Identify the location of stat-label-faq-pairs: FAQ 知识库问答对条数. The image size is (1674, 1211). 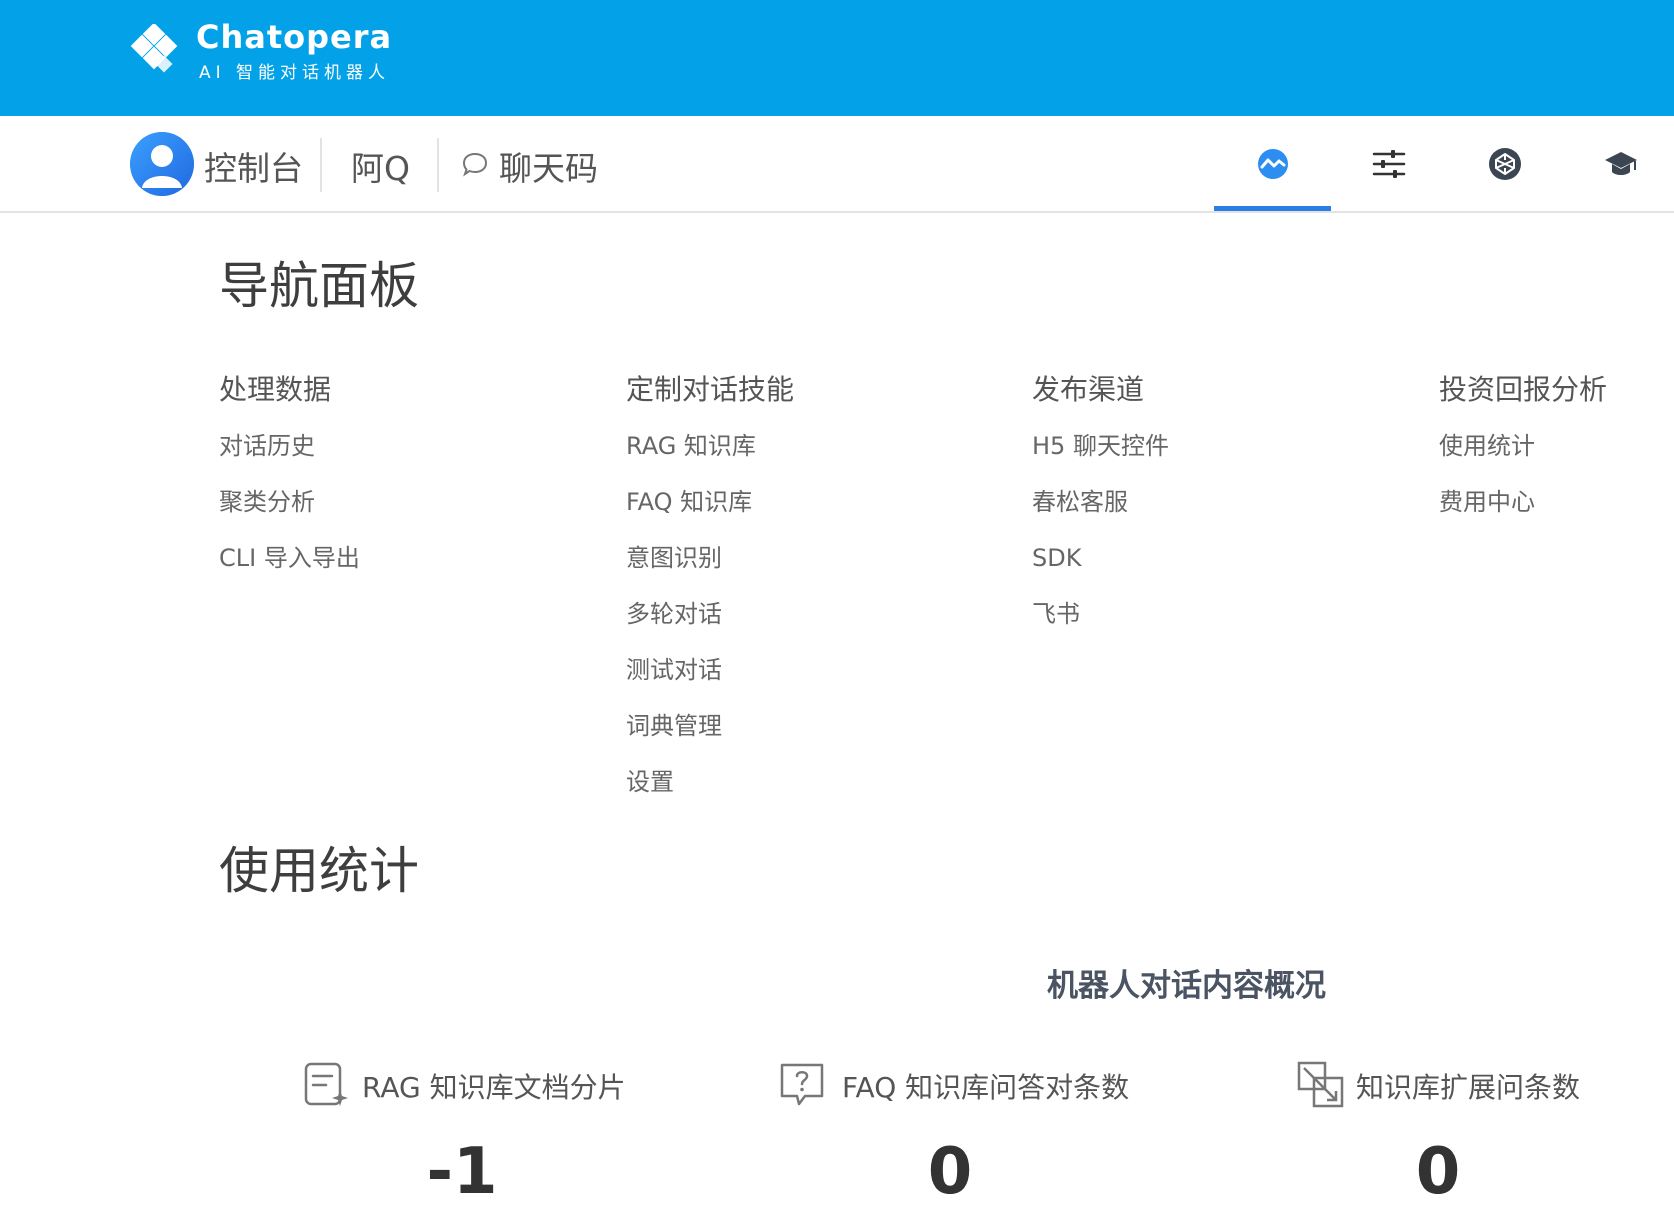
(986, 1087).